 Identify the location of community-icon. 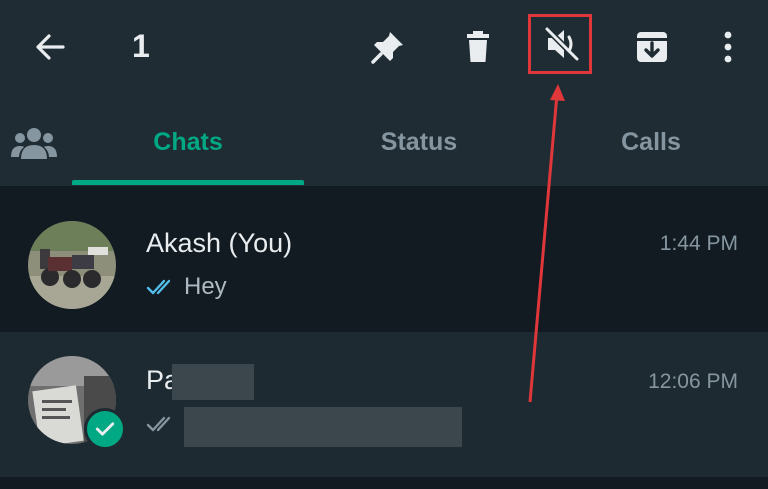
(34, 143).